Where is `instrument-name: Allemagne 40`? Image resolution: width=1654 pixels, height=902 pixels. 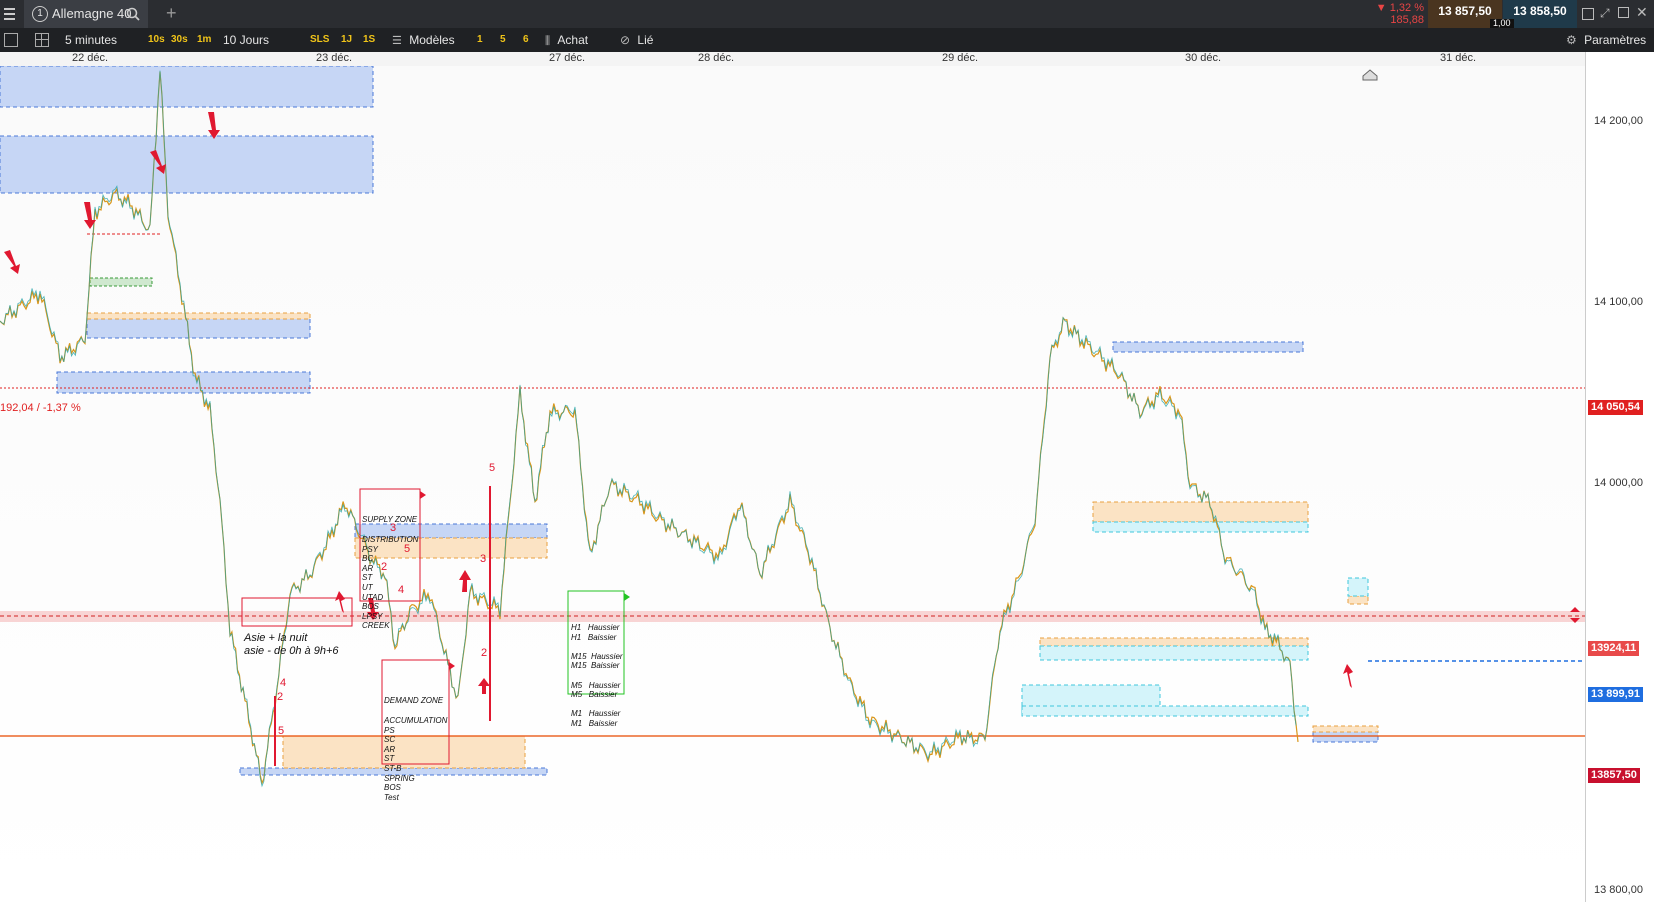
instrument-name: Allemagne 40 is located at coordinates (92, 13).